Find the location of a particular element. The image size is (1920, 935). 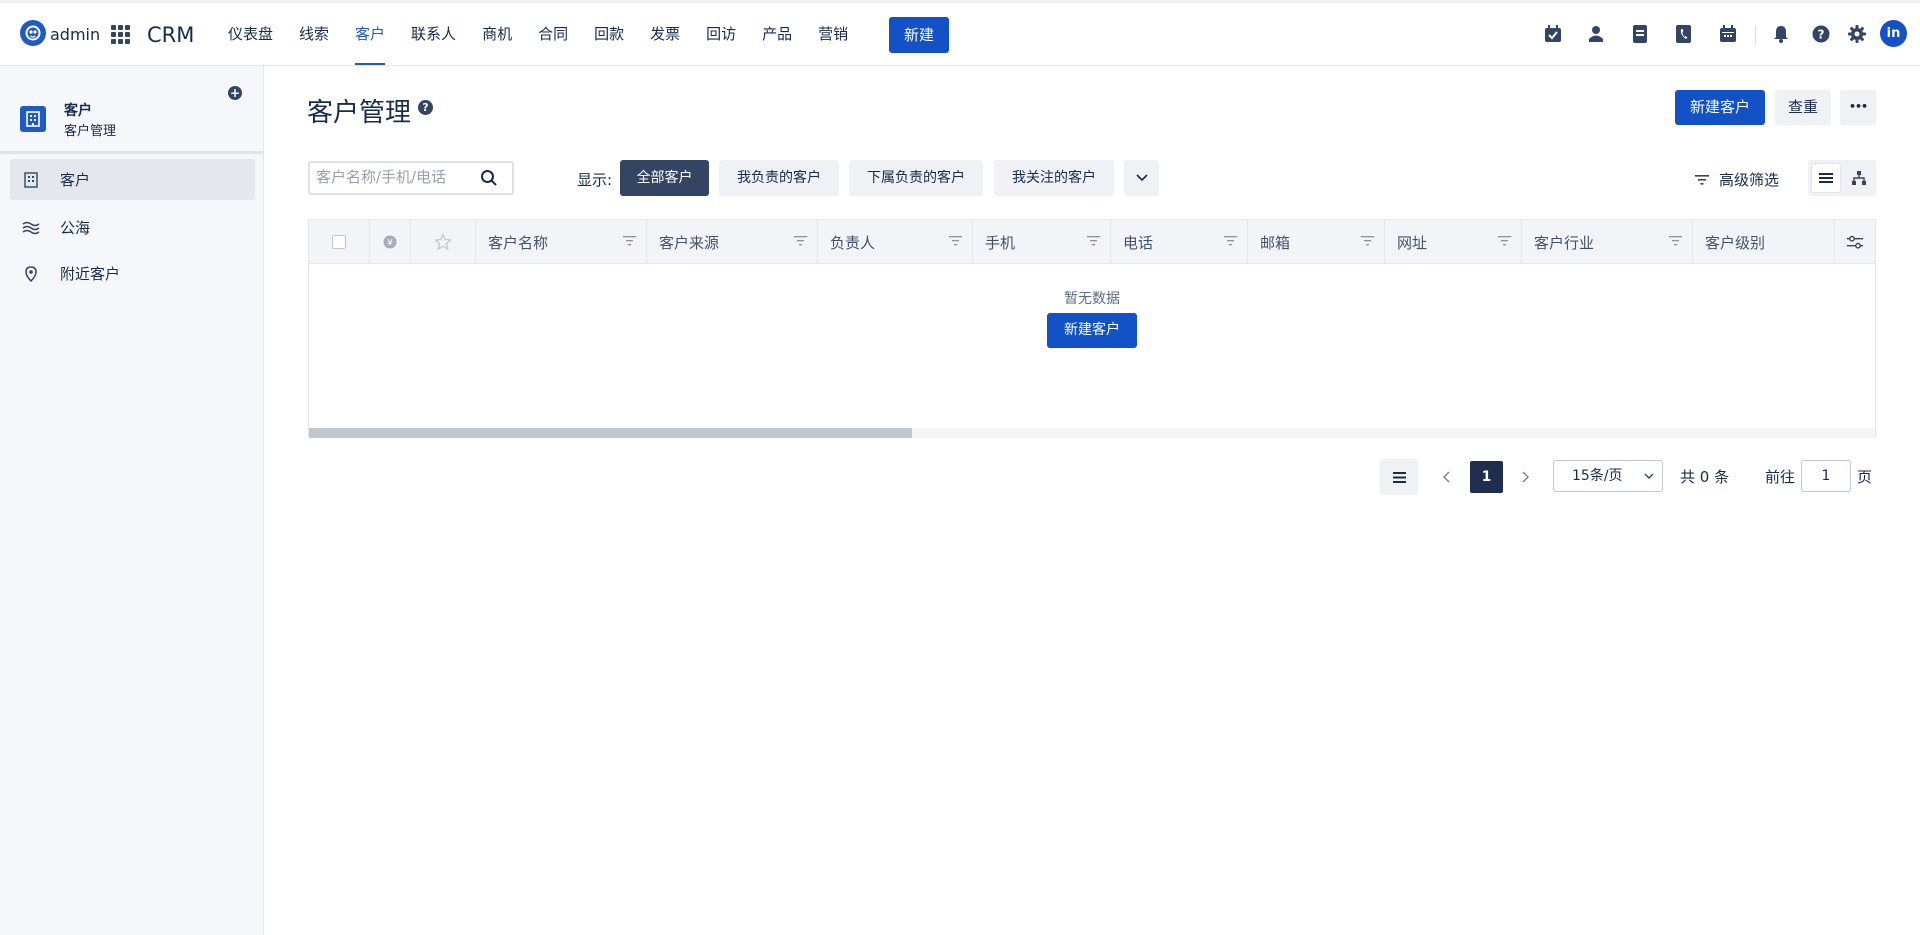

currency-column: ¥ is located at coordinates (390, 242).